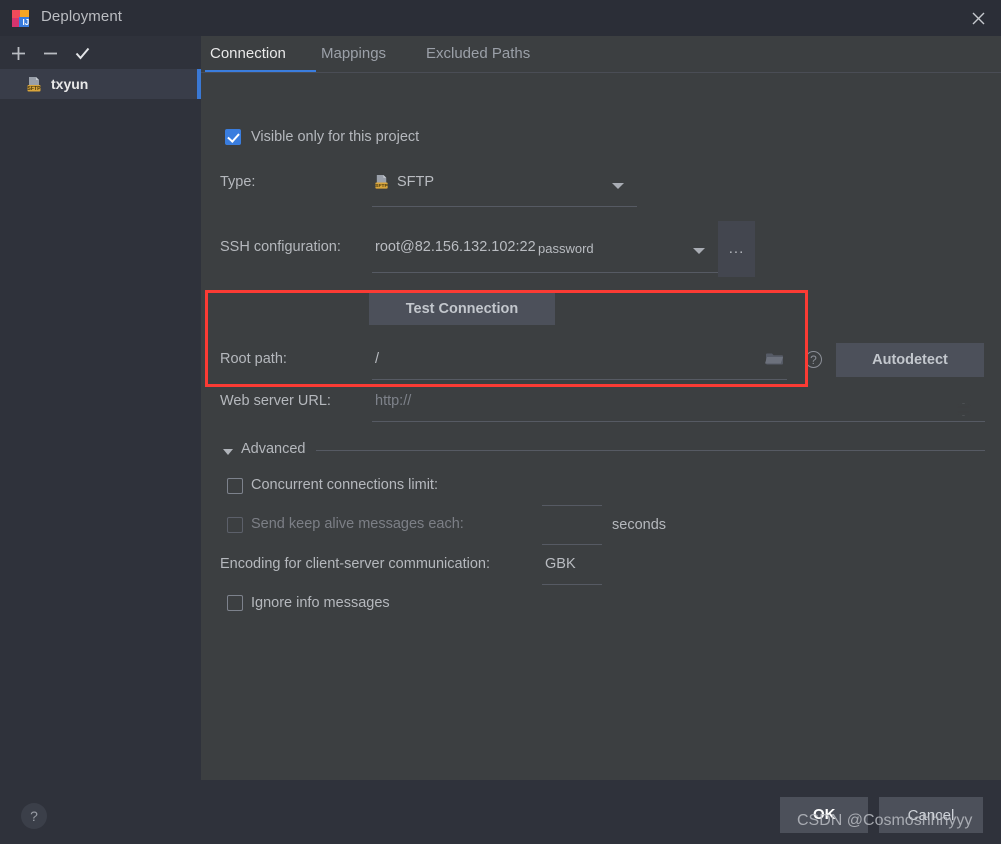 The width and height of the screenshot is (1001, 844). I want to click on sftp-icon: SFTP, so click(382, 184).